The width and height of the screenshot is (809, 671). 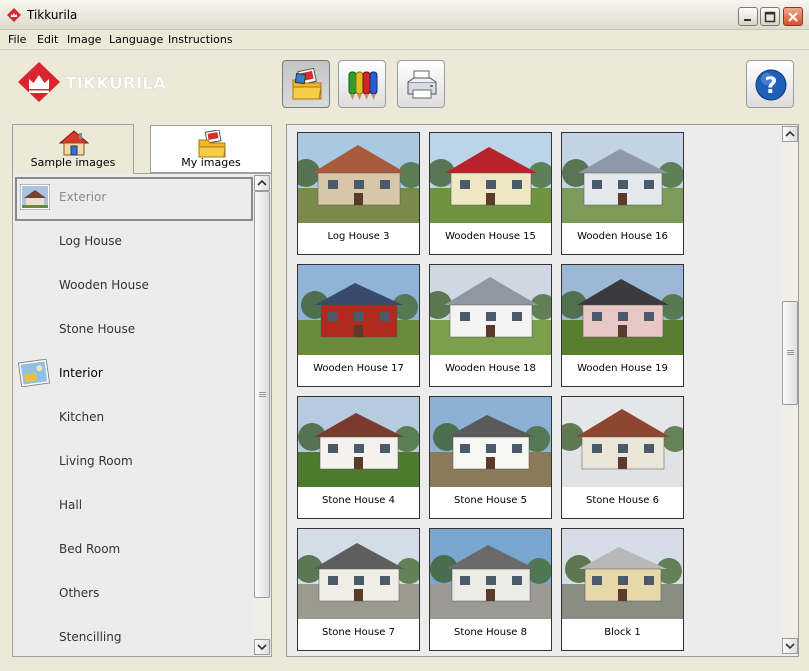 I want to click on image-caption: Wooden House 17, so click(x=358, y=368).